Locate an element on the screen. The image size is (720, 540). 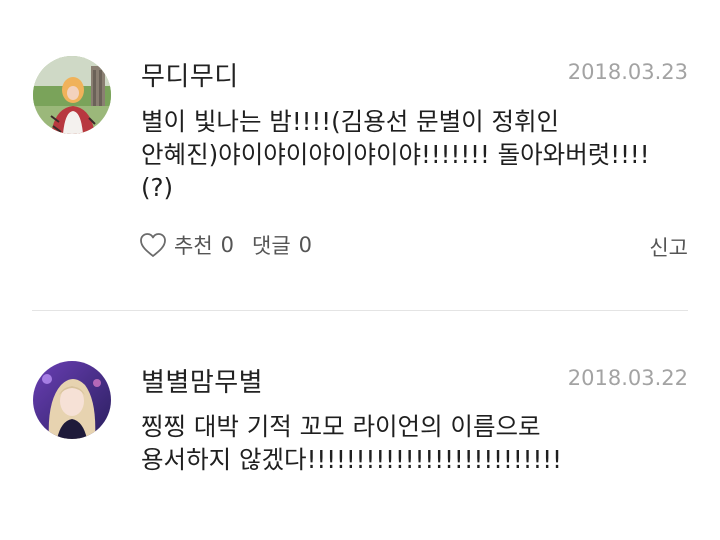
comment-actions: 추천 0 댓글 0 is located at coordinates (225, 245).